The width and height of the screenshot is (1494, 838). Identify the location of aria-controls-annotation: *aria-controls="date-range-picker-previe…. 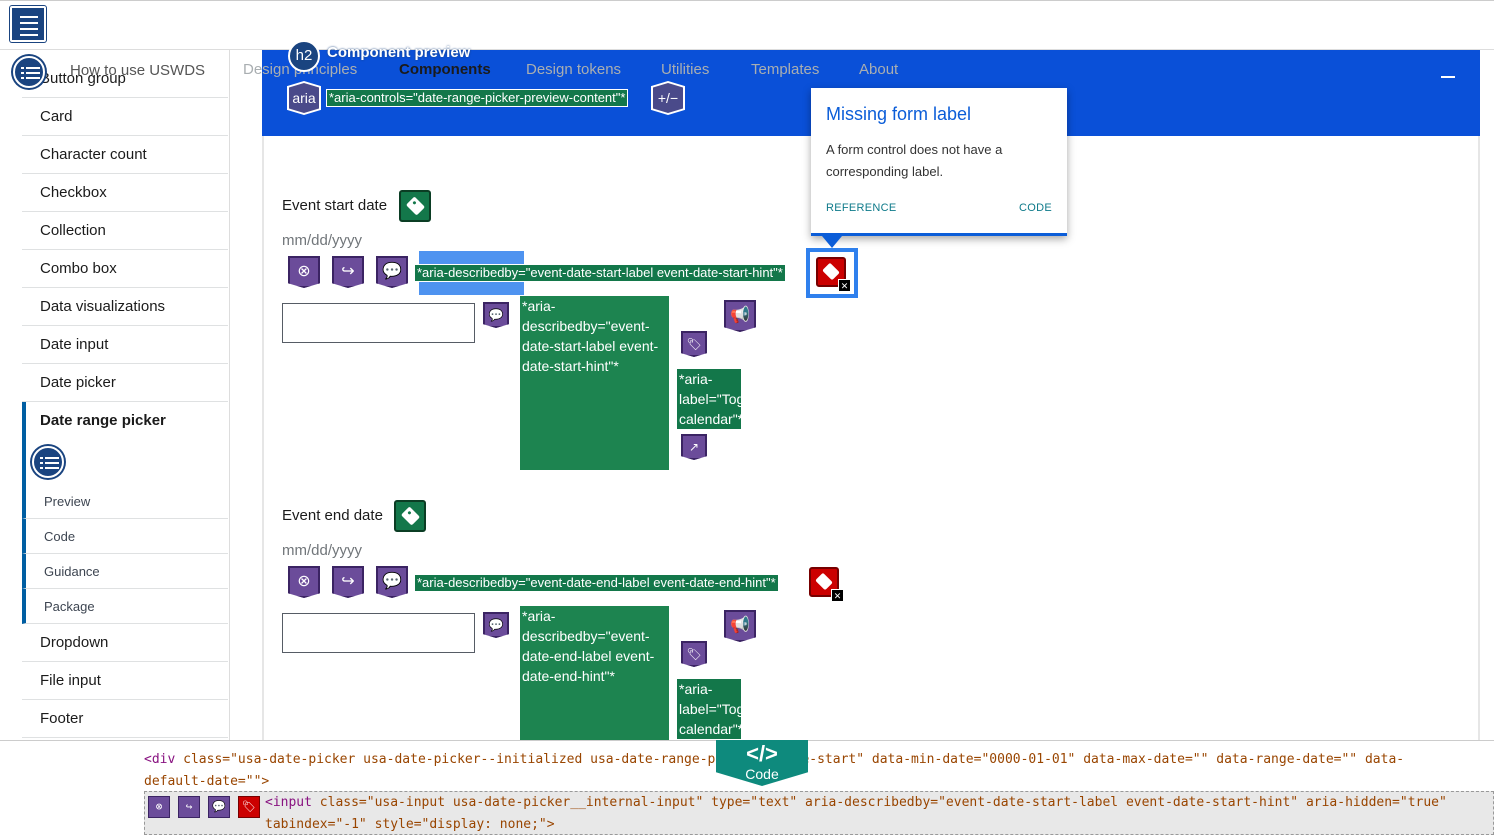
(477, 98).